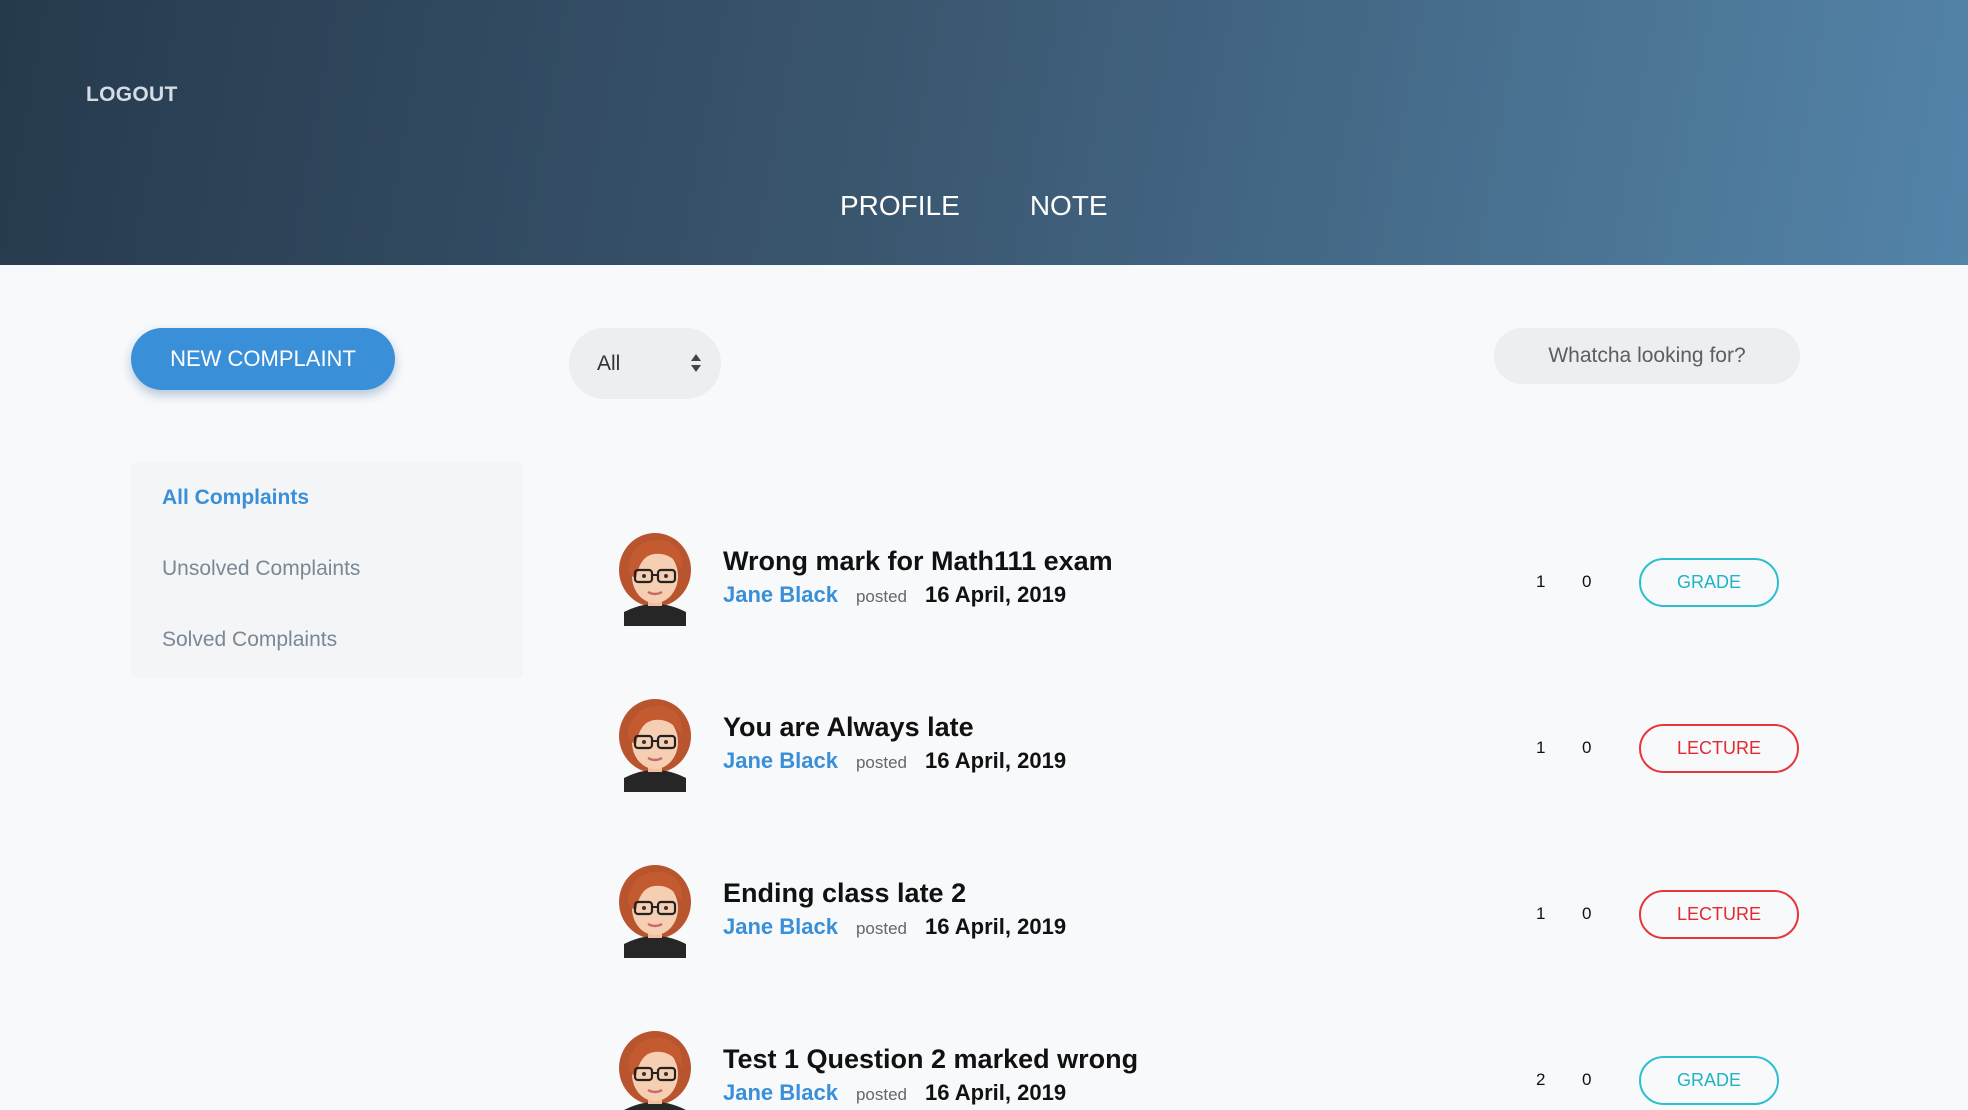  I want to click on first-count: 2, so click(1541, 1079).